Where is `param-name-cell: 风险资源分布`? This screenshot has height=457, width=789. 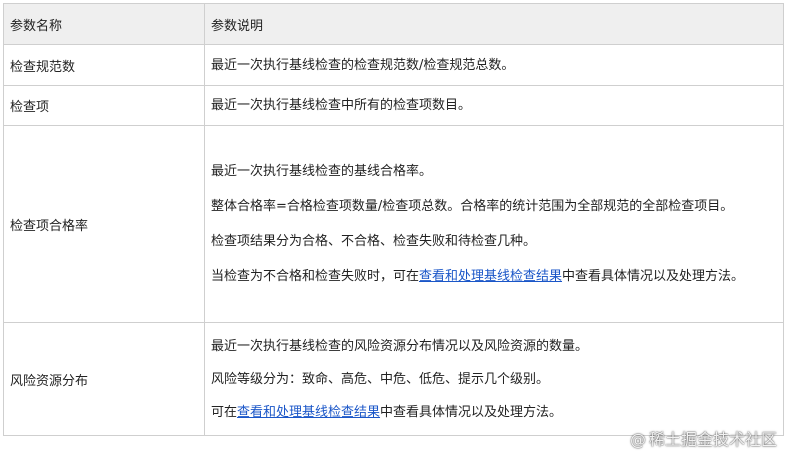 param-name-cell: 风险资源分布 is located at coordinates (104, 379).